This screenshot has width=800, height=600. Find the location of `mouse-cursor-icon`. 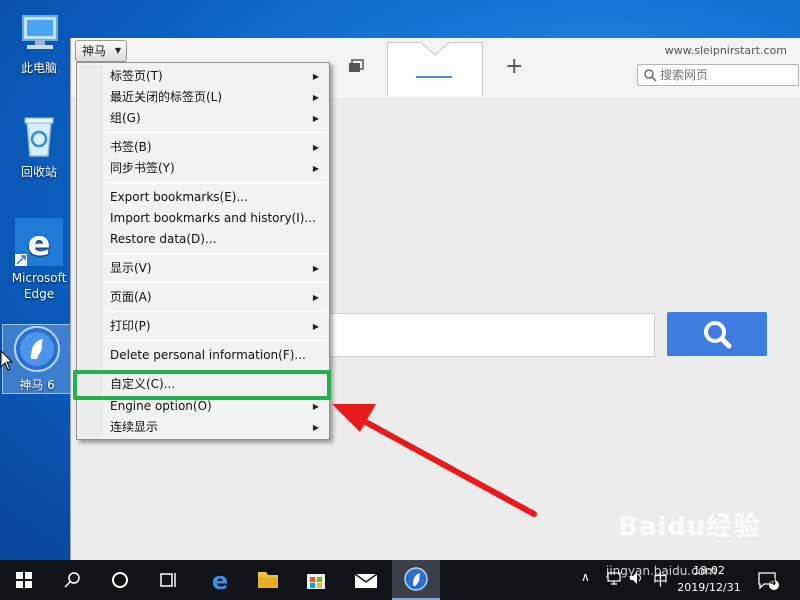

mouse-cursor-icon is located at coordinates (7, 360).